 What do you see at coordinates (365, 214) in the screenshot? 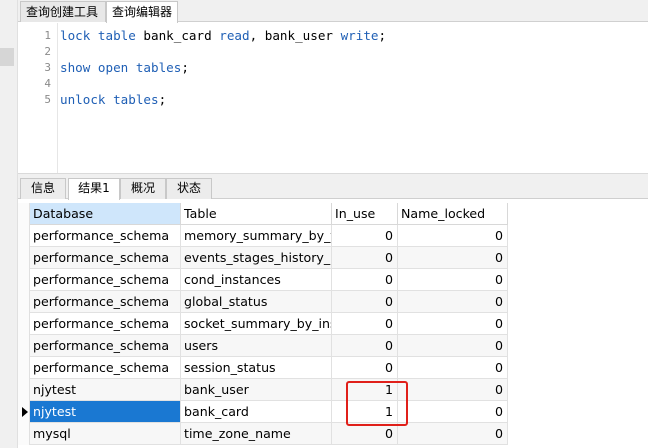
I see `header-in-use: In_use` at bounding box center [365, 214].